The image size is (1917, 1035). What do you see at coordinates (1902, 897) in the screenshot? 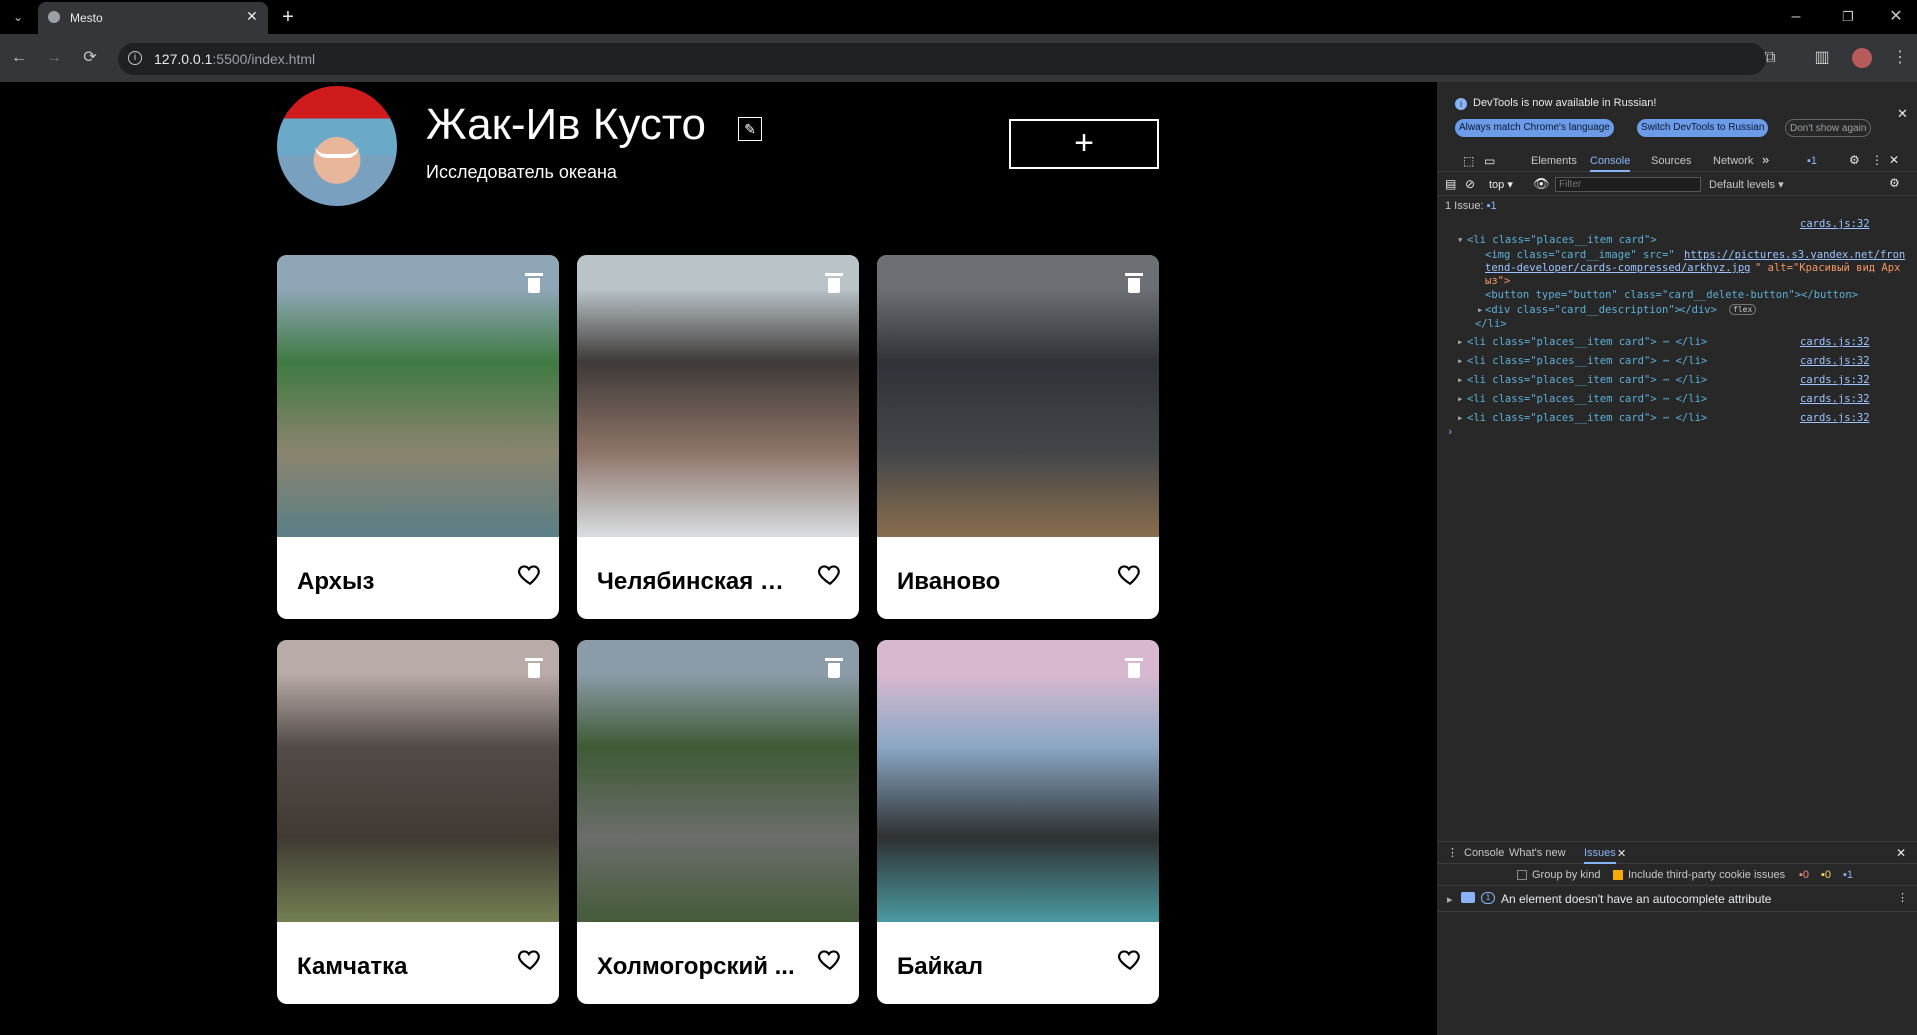
I see `issue-menu-icon: ⋮` at bounding box center [1902, 897].